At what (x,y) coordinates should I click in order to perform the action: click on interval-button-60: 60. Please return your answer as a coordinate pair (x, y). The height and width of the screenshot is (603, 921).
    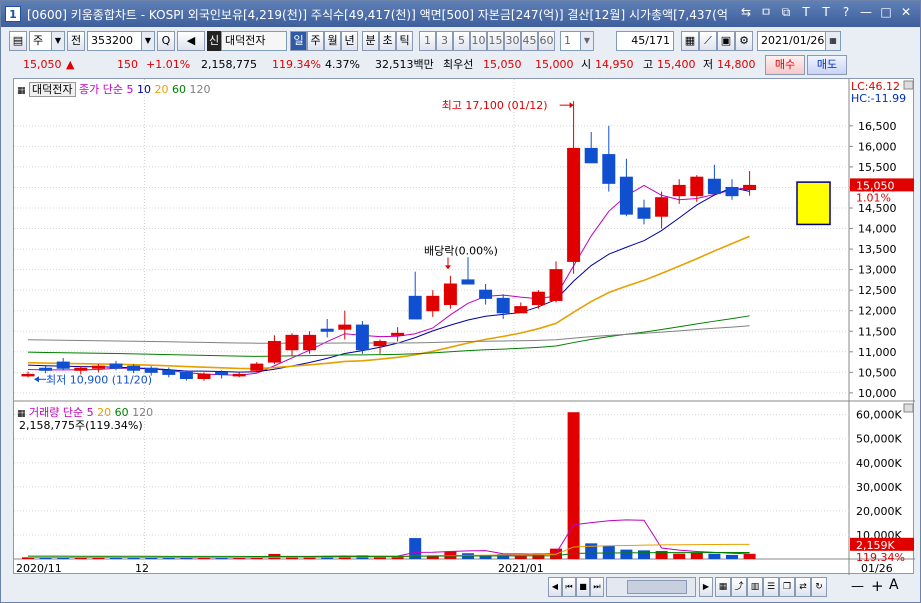
    Looking at the image, I should click on (546, 41).